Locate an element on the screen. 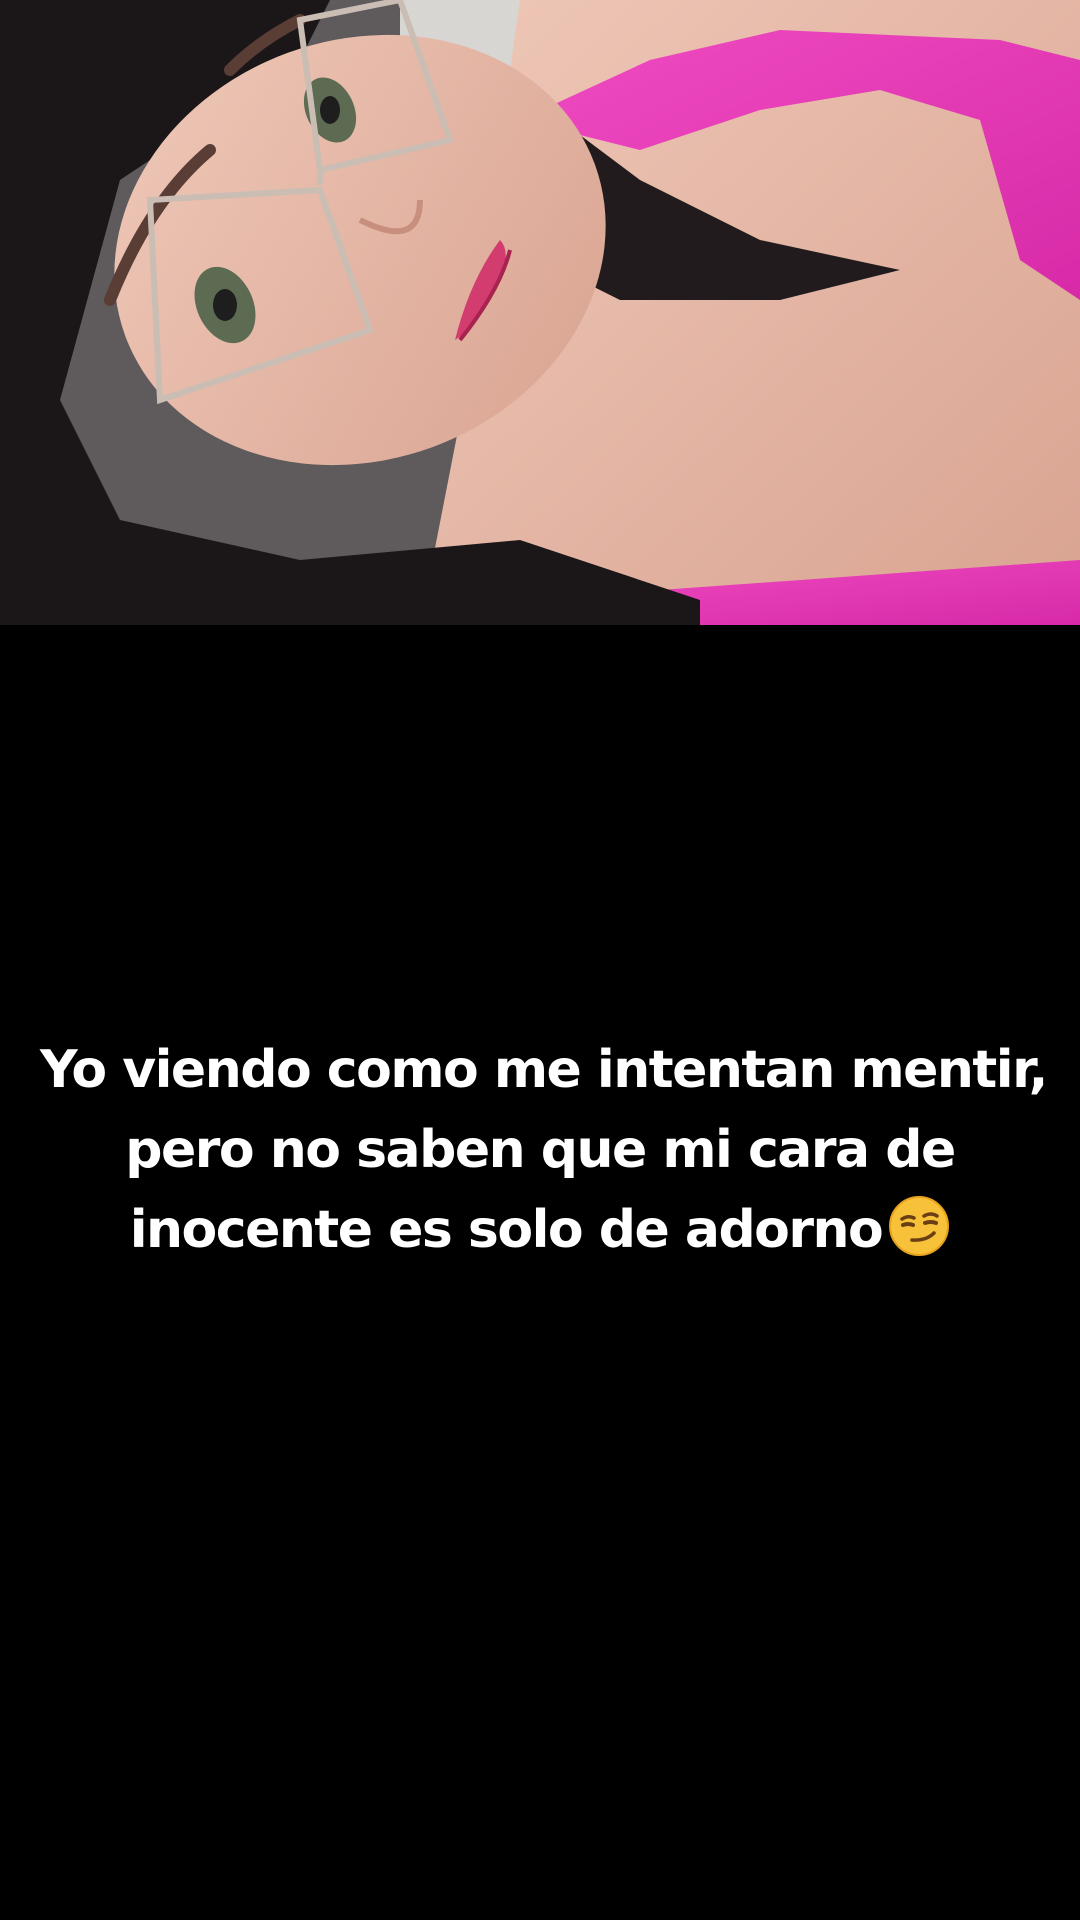 The image size is (1080, 1920). smirking-face-emoji is located at coordinates (919, 1226).